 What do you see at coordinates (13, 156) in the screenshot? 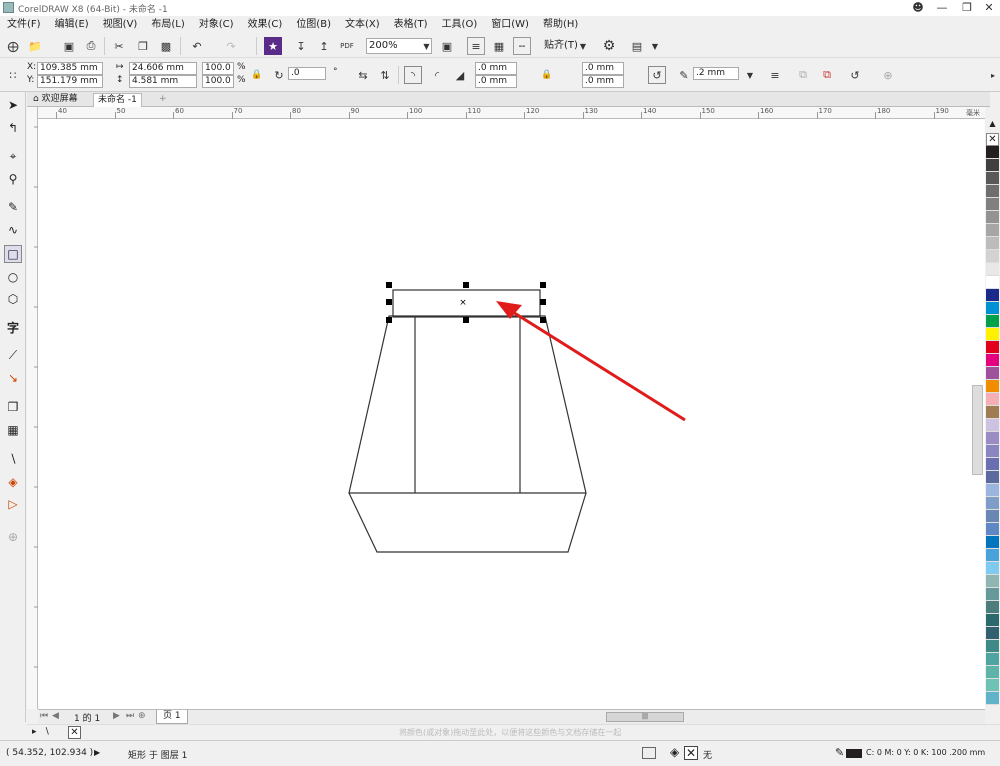
I see `crop-tool-icon: ⌖` at bounding box center [13, 156].